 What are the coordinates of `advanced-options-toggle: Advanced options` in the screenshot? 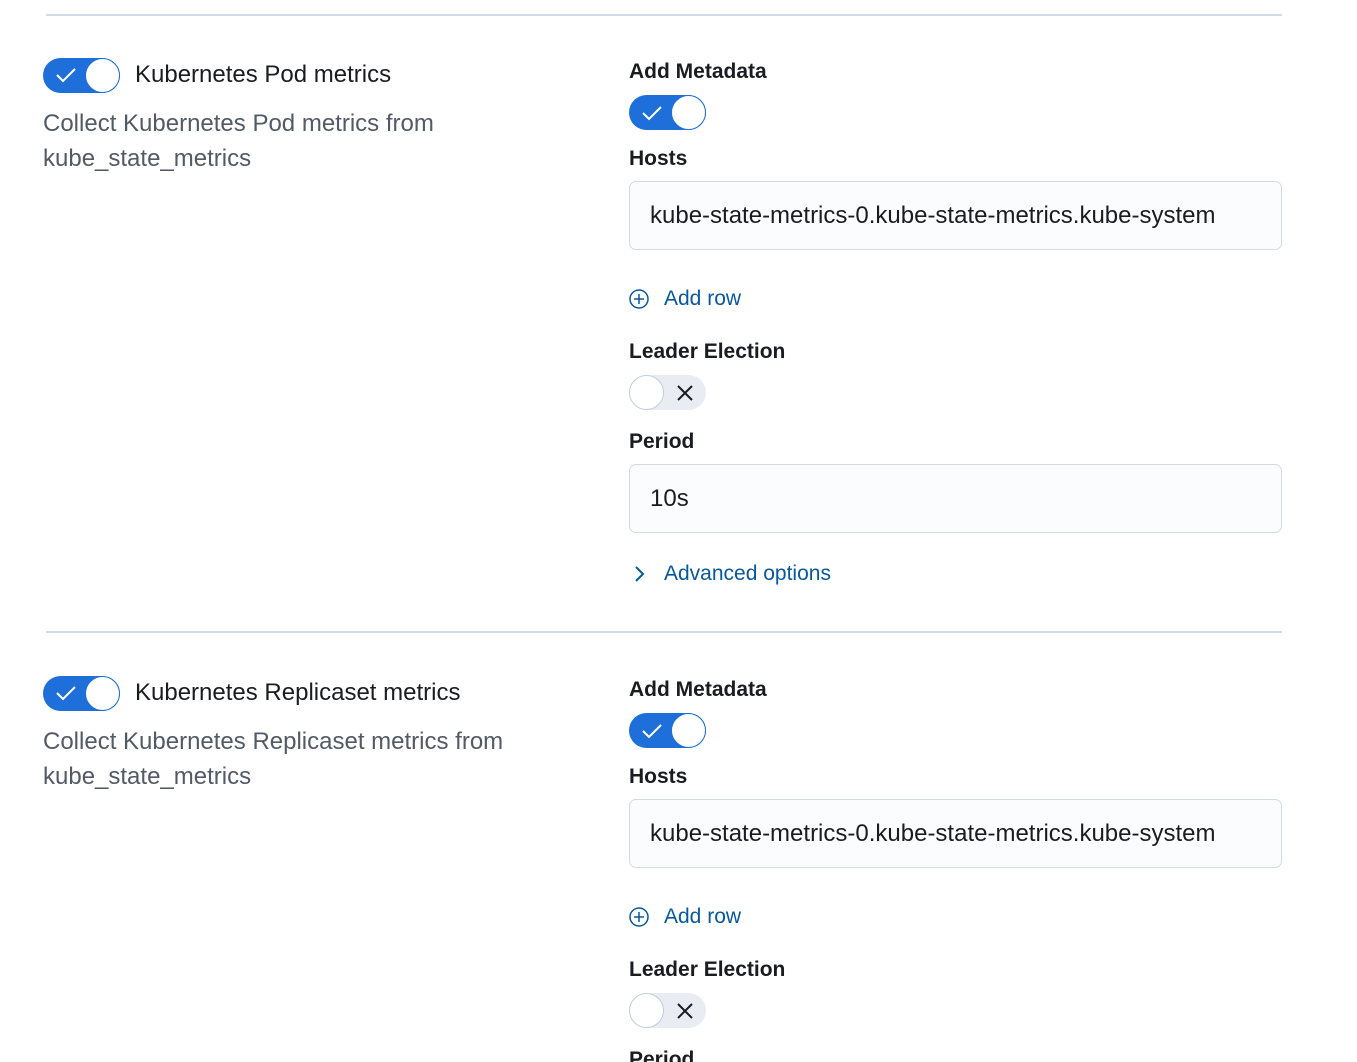 It's located at (955, 574).